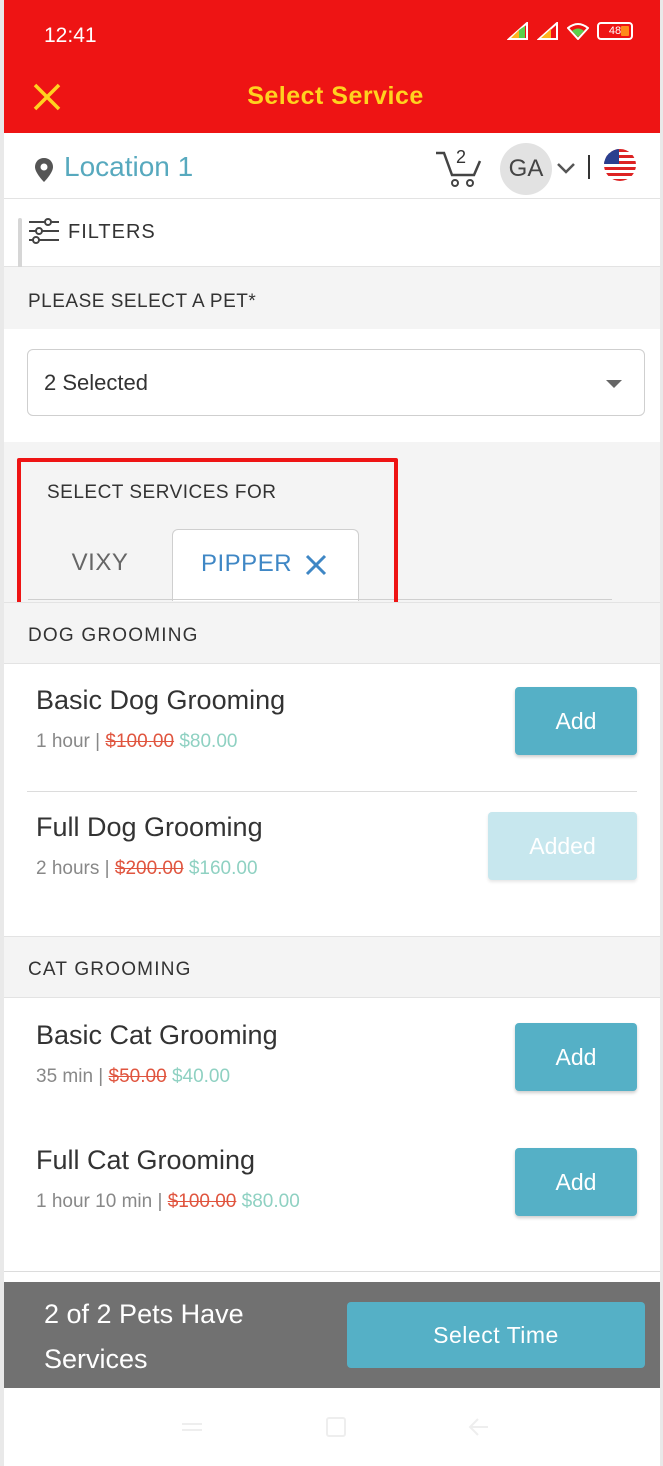 This screenshot has width=663, height=1466. What do you see at coordinates (142, 301) in the screenshot?
I see `pet-select-label: PLEASE SELECT A PET*` at bounding box center [142, 301].